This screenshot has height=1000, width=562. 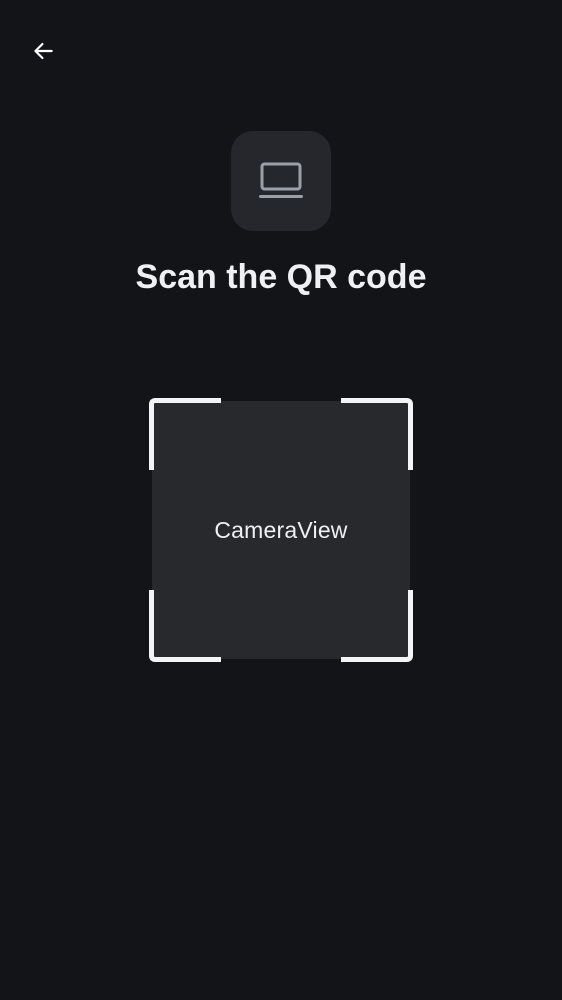 I want to click on camera-view-label: CameraView, so click(x=281, y=529).